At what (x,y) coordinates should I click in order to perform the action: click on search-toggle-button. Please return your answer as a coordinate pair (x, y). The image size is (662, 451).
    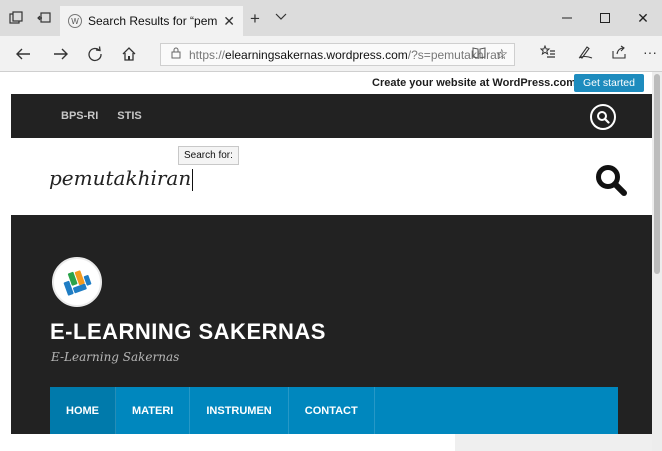
    Looking at the image, I should click on (603, 117).